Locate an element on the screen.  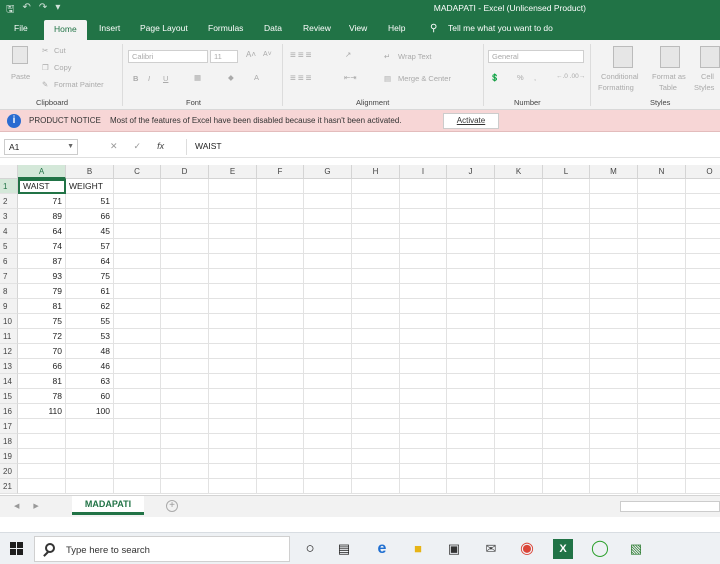
cell-j18 is located at coordinates (471, 441).